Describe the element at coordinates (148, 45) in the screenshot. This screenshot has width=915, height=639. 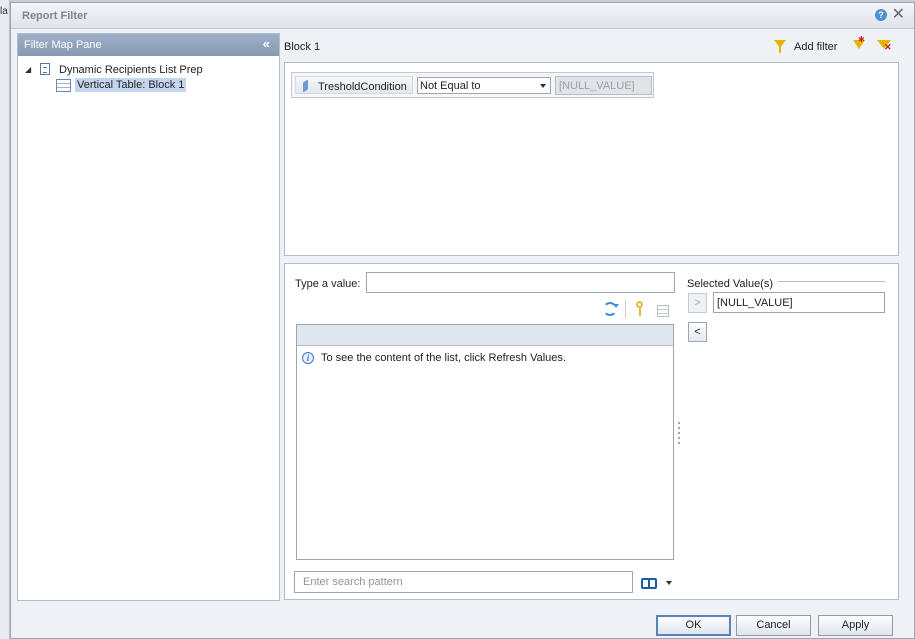
I see `filter-map-pane-header: Filter Map Pane «` at that location.